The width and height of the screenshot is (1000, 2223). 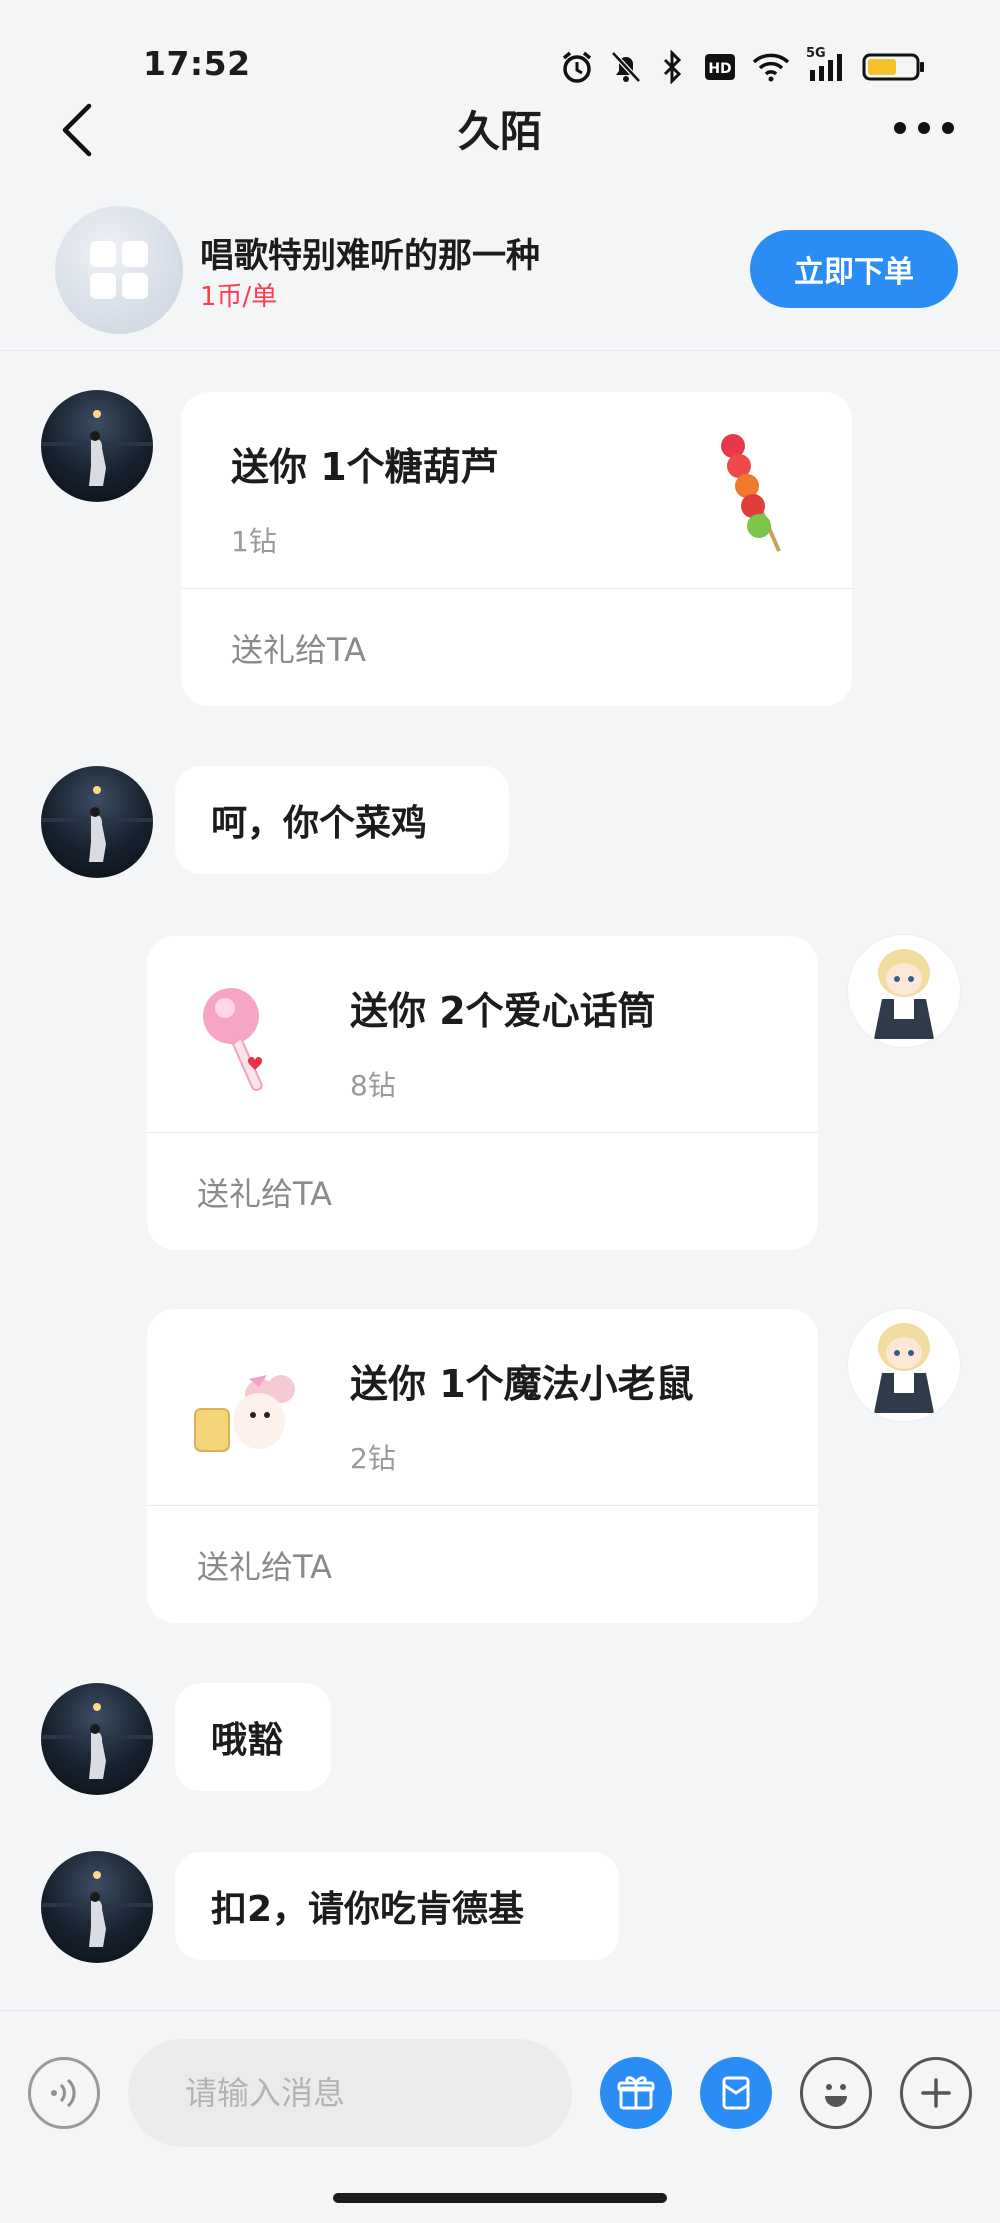 What do you see at coordinates (482, 1093) in the screenshot?
I see `gift-message-card: 送你 2个爱心话筒 8钻 送礼给TA` at bounding box center [482, 1093].